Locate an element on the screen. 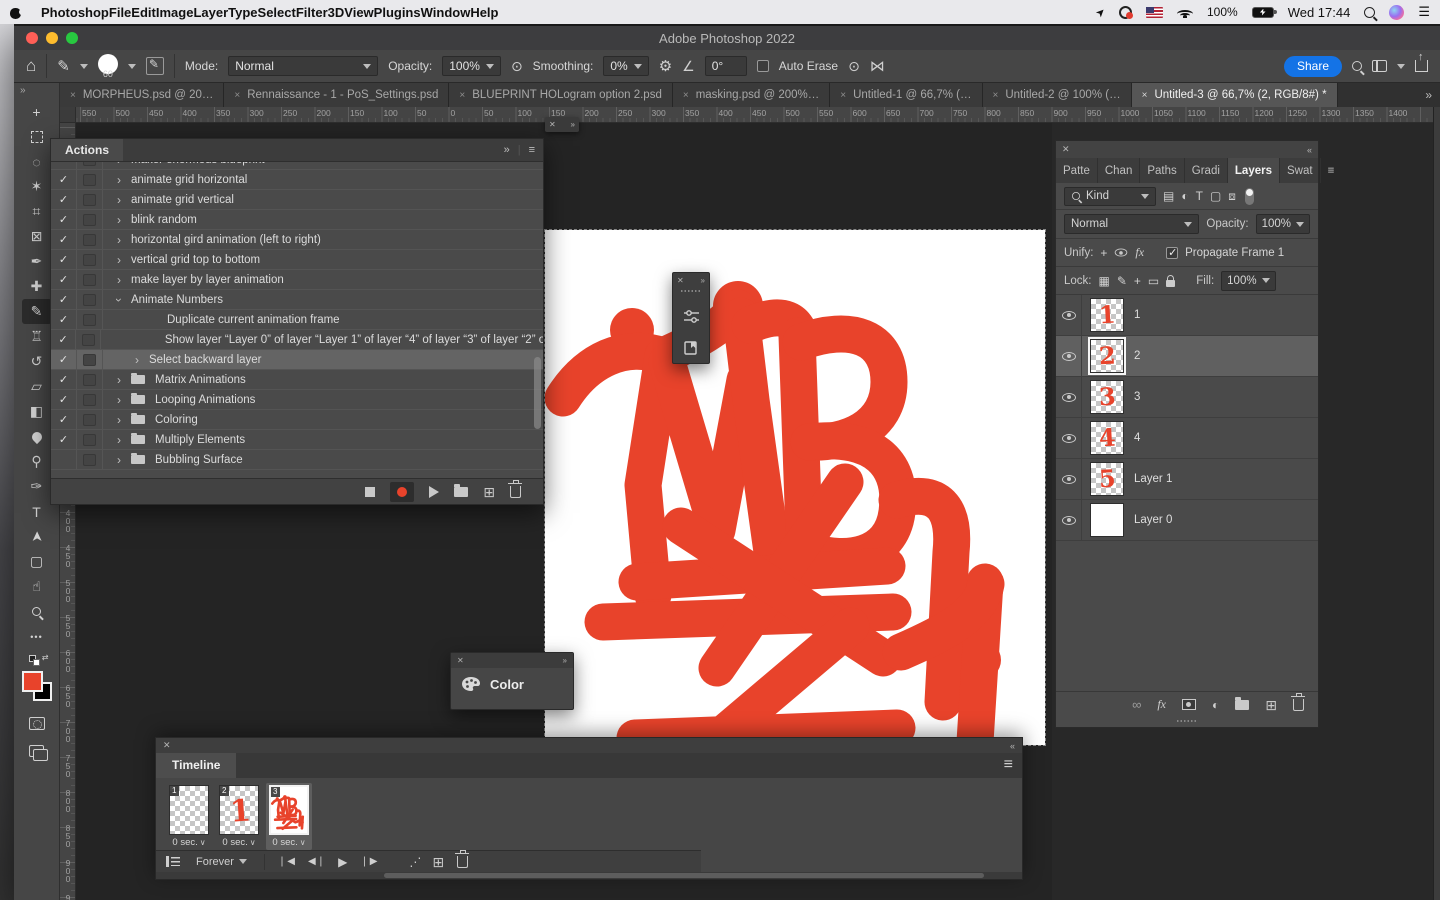  zoom-tool is located at coordinates (37, 611).